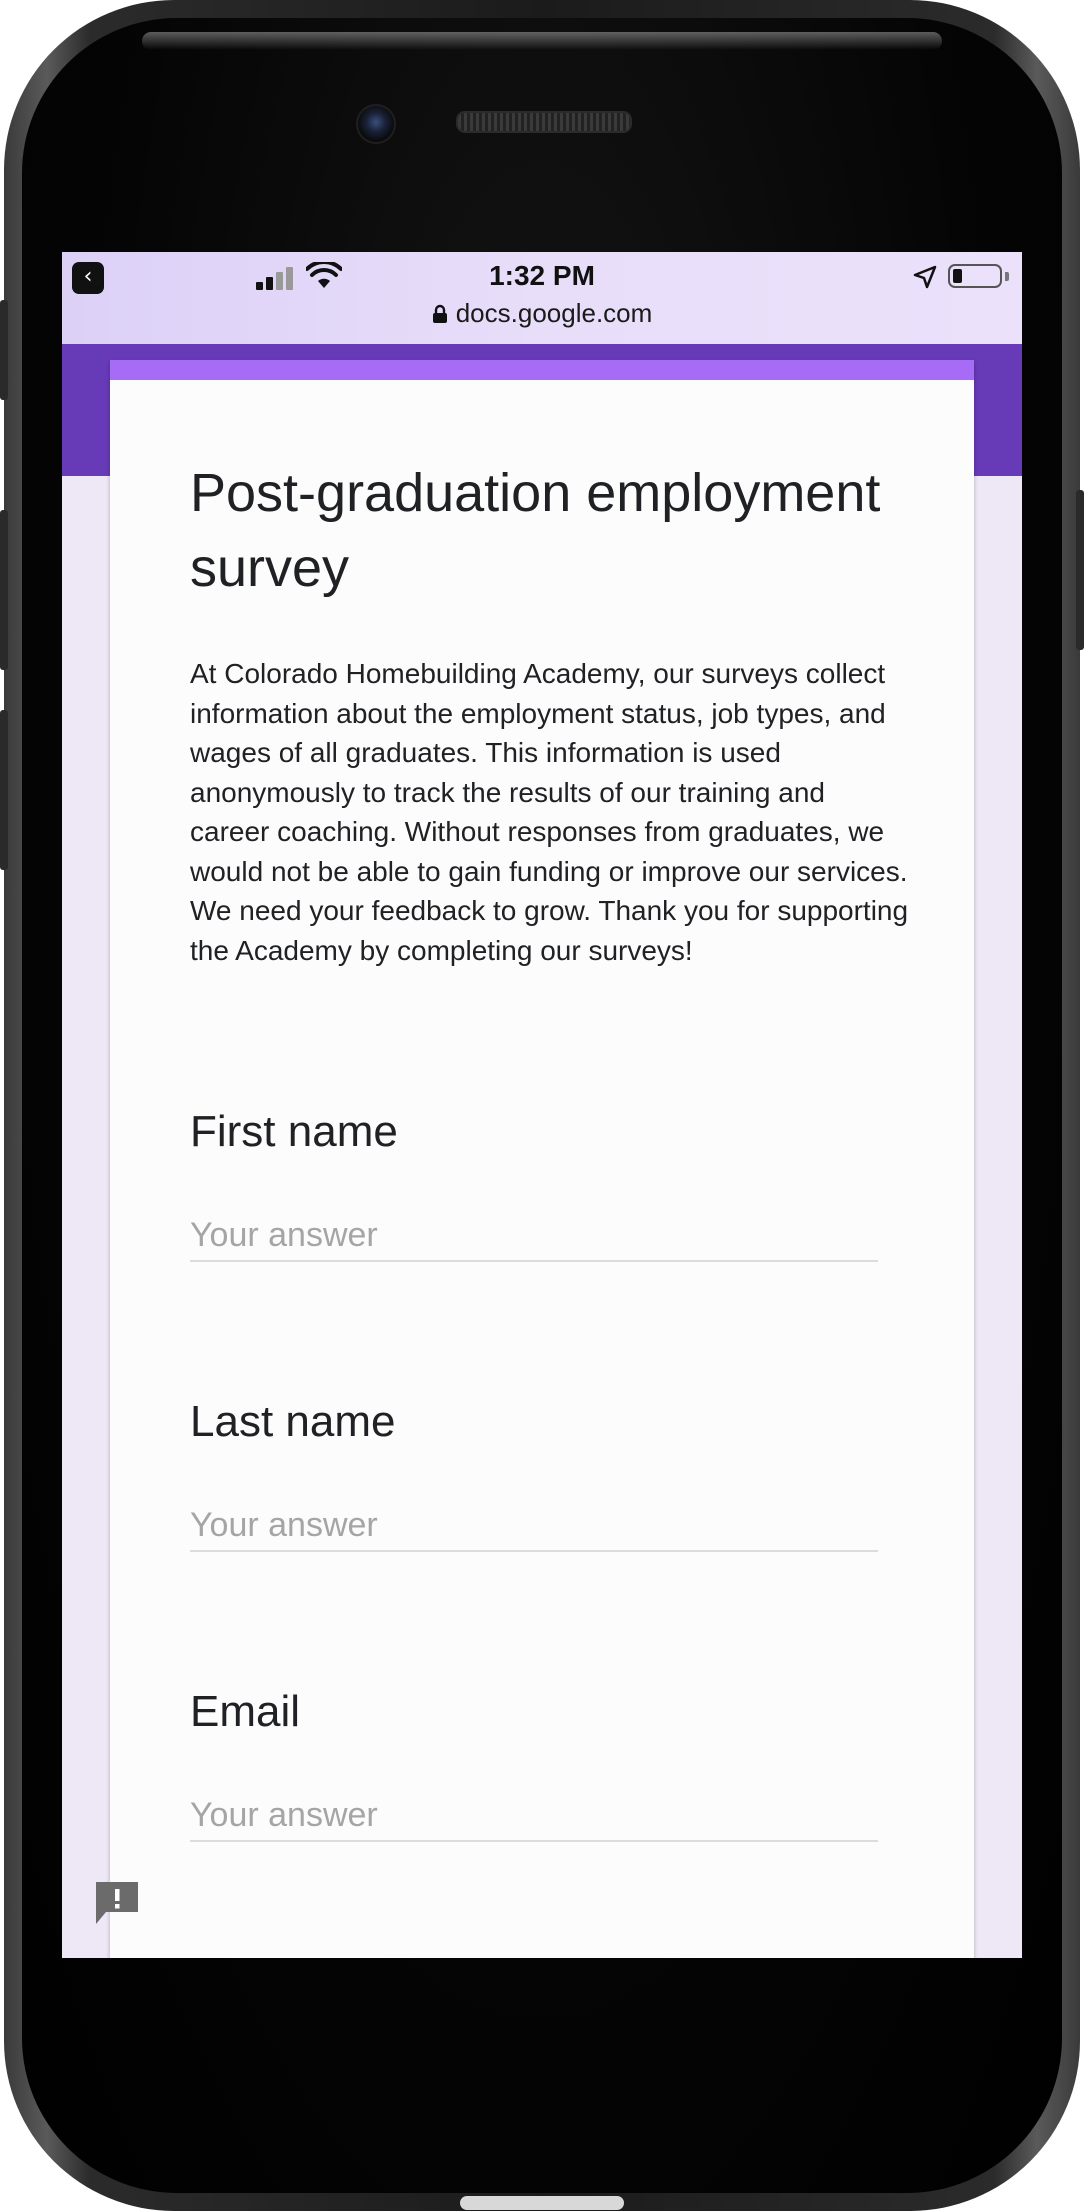 The image size is (1084, 2211). I want to click on question-label-first-name: First name, so click(294, 1131).